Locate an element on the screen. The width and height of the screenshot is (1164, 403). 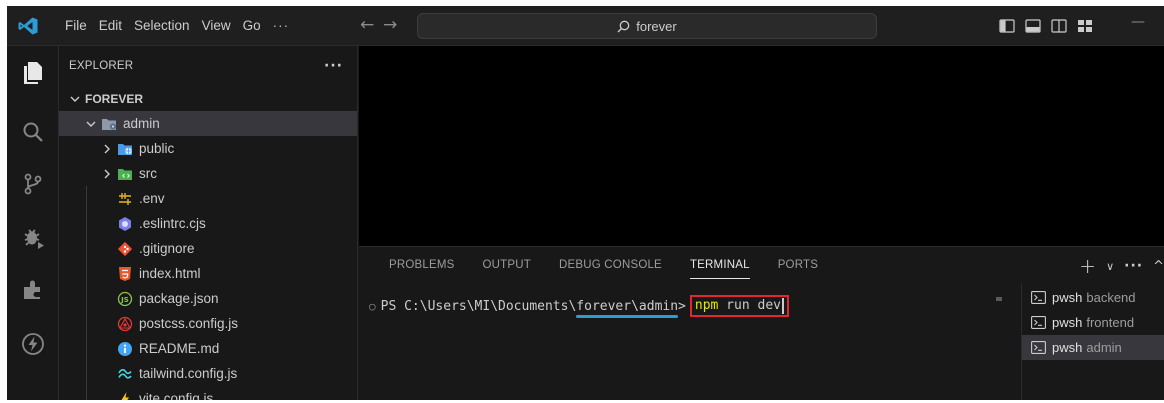
chevron-up-icon: ^ is located at coordinates (1158, 266).